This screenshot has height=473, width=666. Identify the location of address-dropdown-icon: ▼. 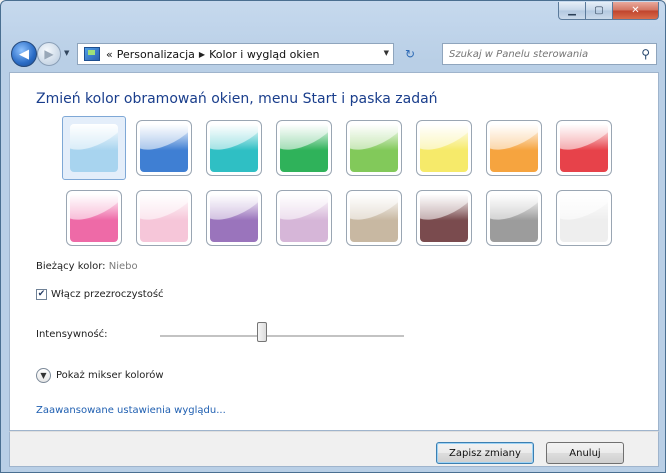
(386, 53).